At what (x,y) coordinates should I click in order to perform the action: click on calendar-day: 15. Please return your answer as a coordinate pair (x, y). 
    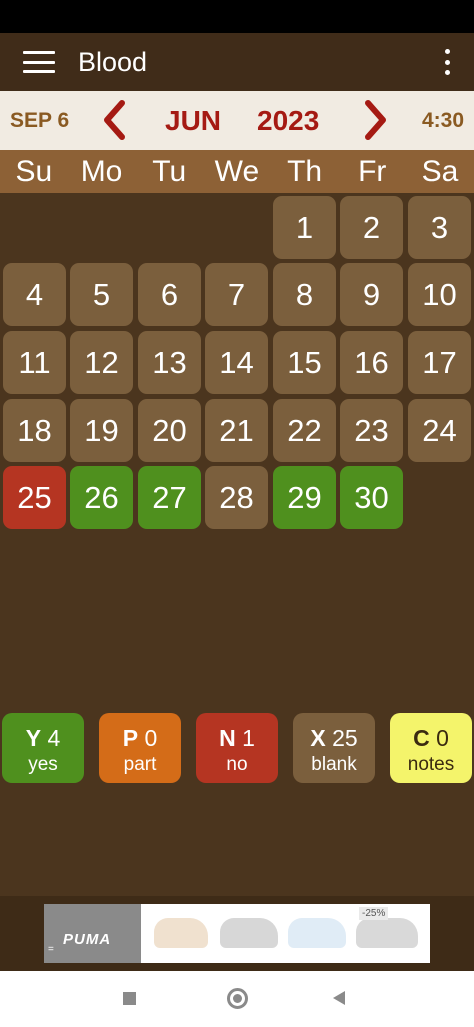
    Looking at the image, I should click on (304, 362).